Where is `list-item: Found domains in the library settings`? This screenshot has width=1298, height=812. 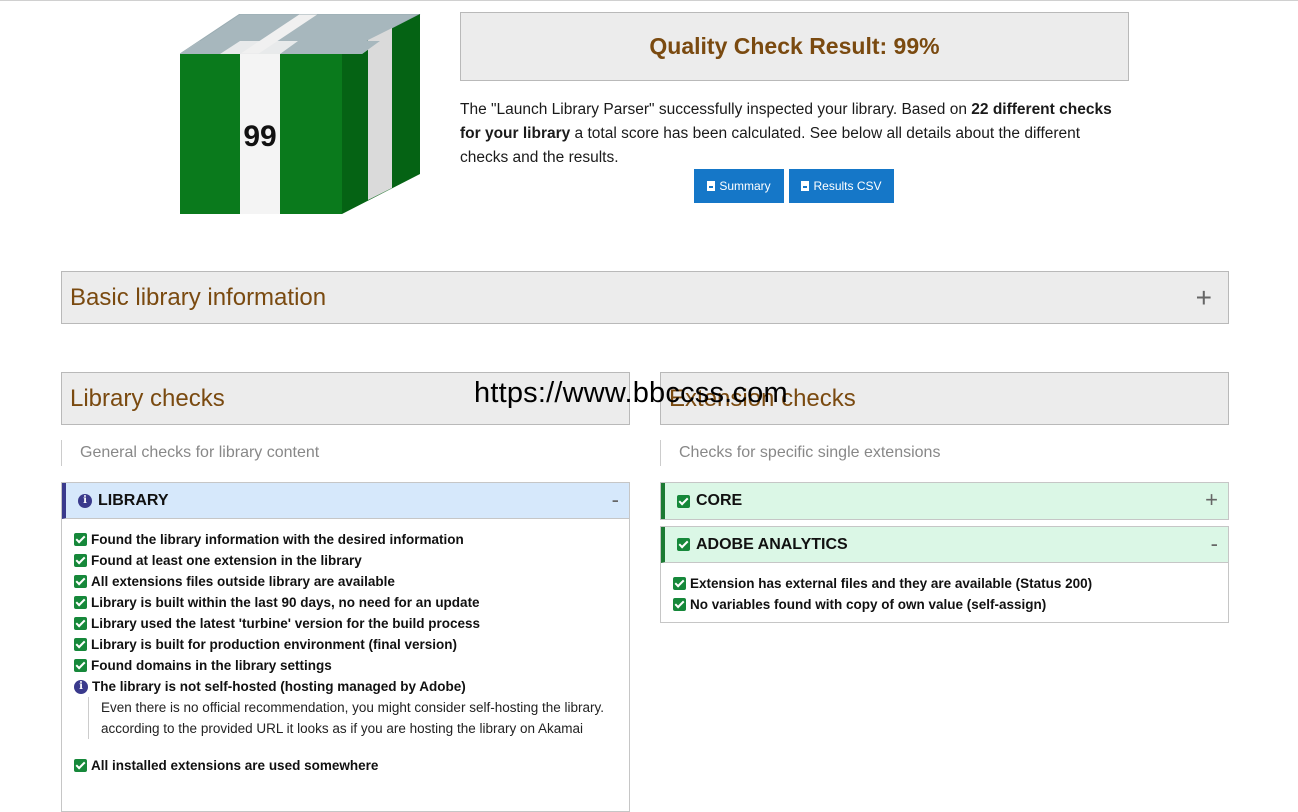 list-item: Found domains in the library settings is located at coordinates (351, 665).